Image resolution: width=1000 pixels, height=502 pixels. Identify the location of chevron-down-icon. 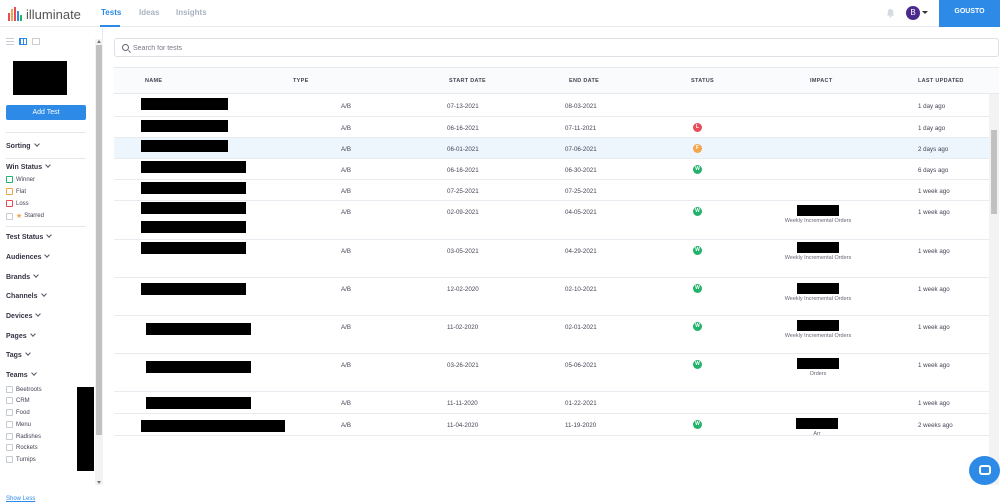
(925, 12).